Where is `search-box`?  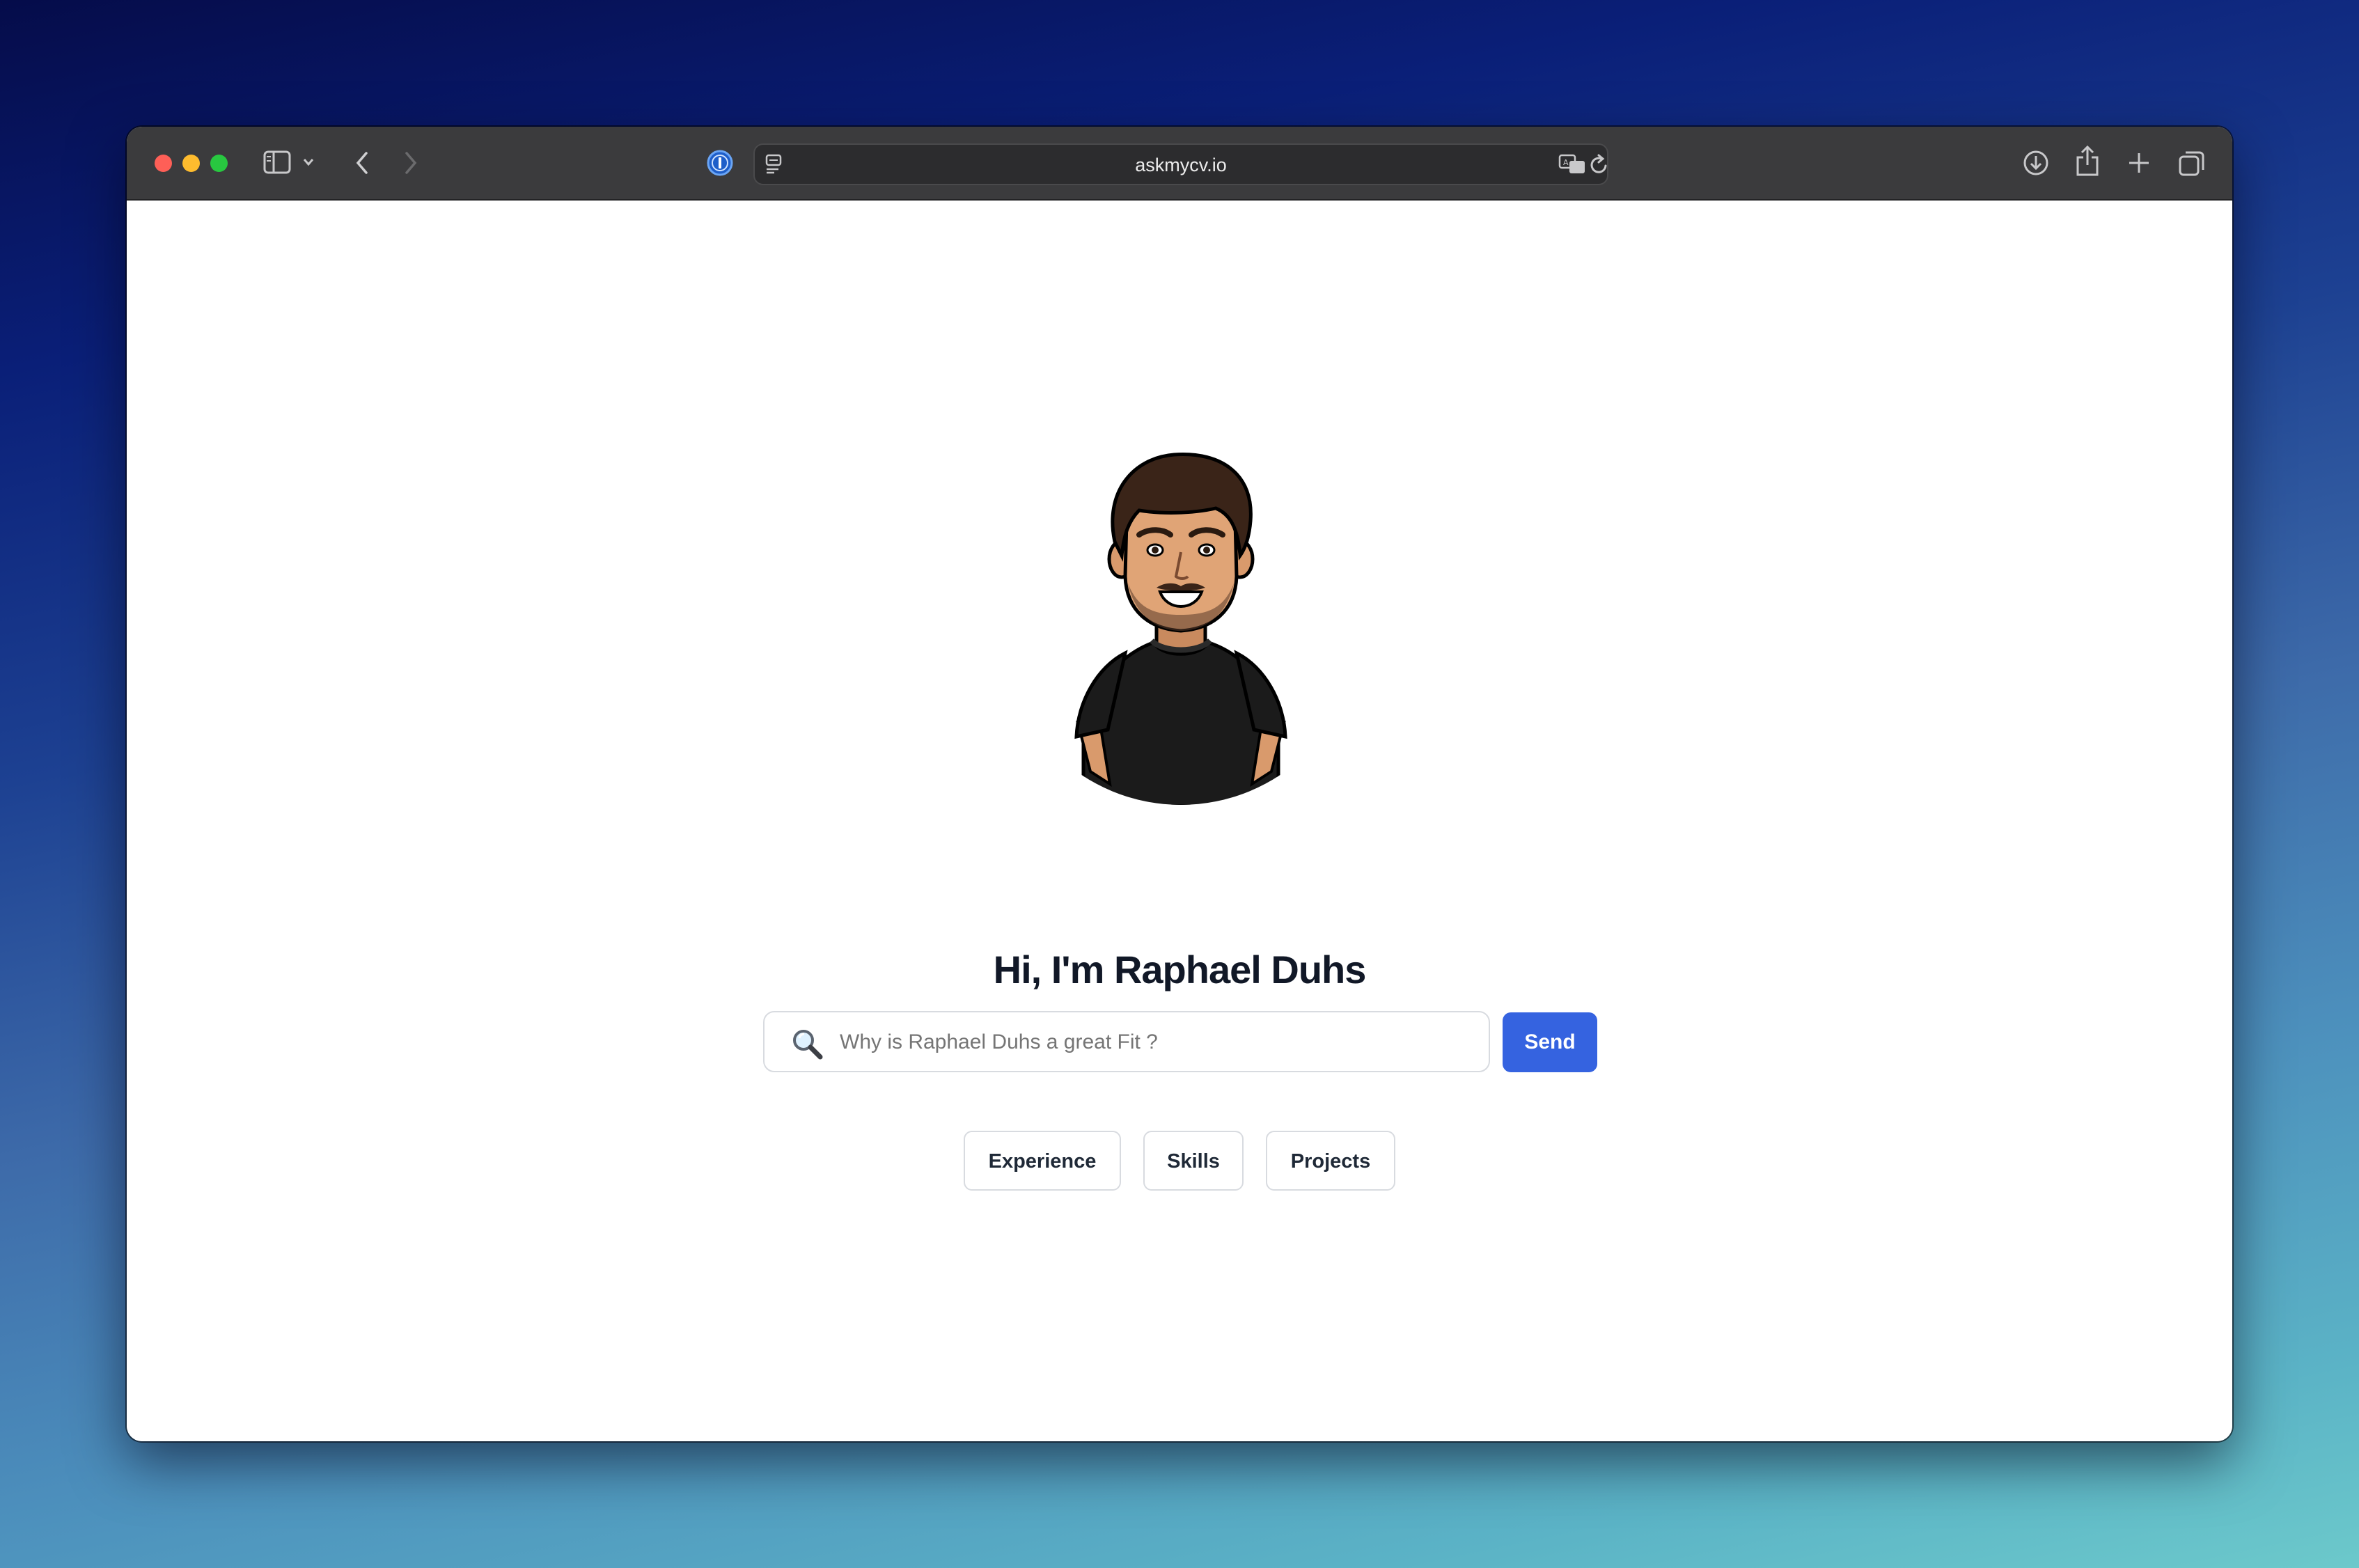 search-box is located at coordinates (1126, 1041).